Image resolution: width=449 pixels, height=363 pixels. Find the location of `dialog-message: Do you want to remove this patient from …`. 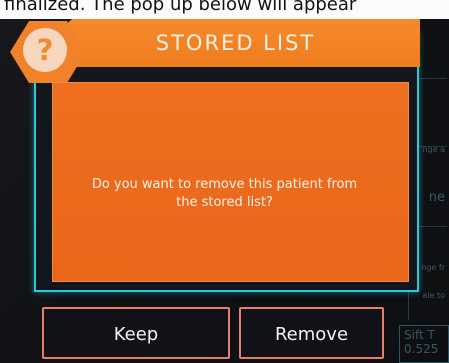

dialog-message: Do you want to remove this patient from … is located at coordinates (224, 193).